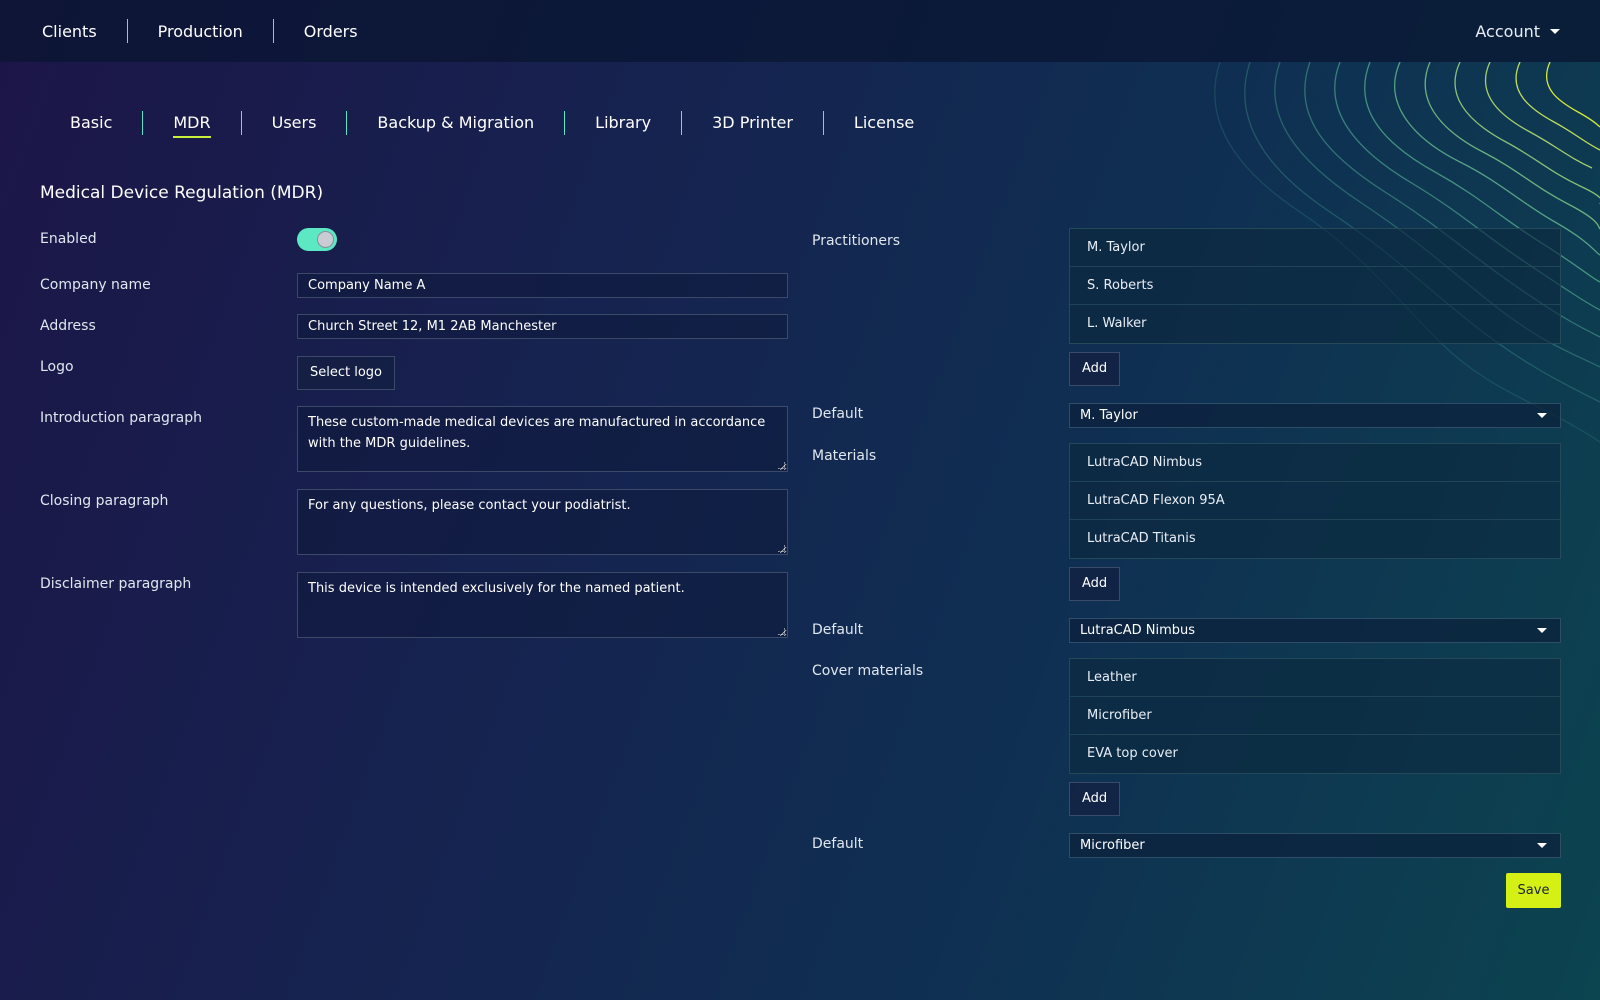 The width and height of the screenshot is (1600, 1000). What do you see at coordinates (77, 31) in the screenshot?
I see `nav-clients: Clients` at bounding box center [77, 31].